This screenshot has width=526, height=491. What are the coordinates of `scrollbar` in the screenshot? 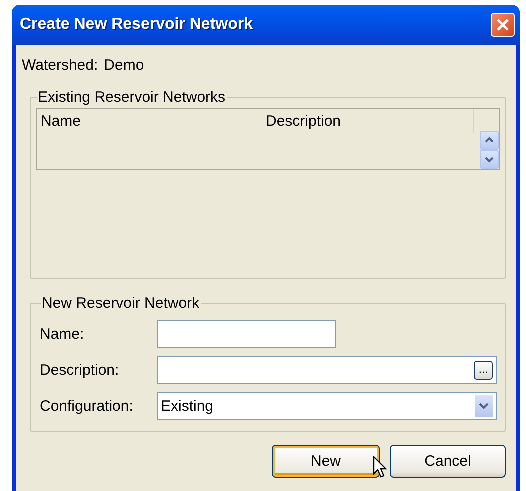 It's located at (489, 150).